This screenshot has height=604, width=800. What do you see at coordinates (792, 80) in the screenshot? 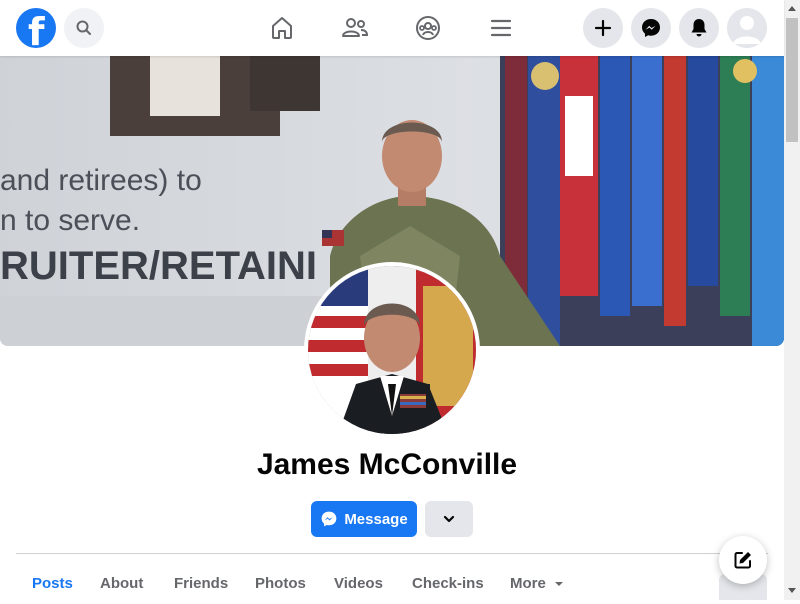
I see `scrollbar-thumb` at bounding box center [792, 80].